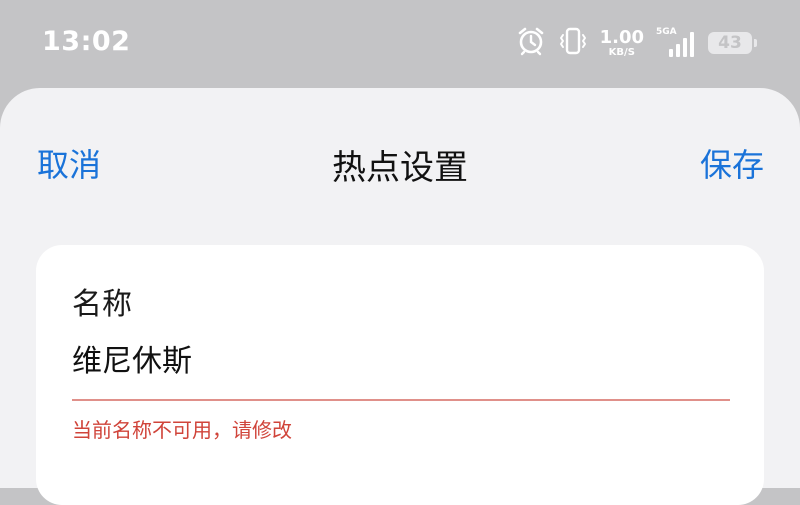  I want to click on network-speed-unit: KB/S, so click(621, 52).